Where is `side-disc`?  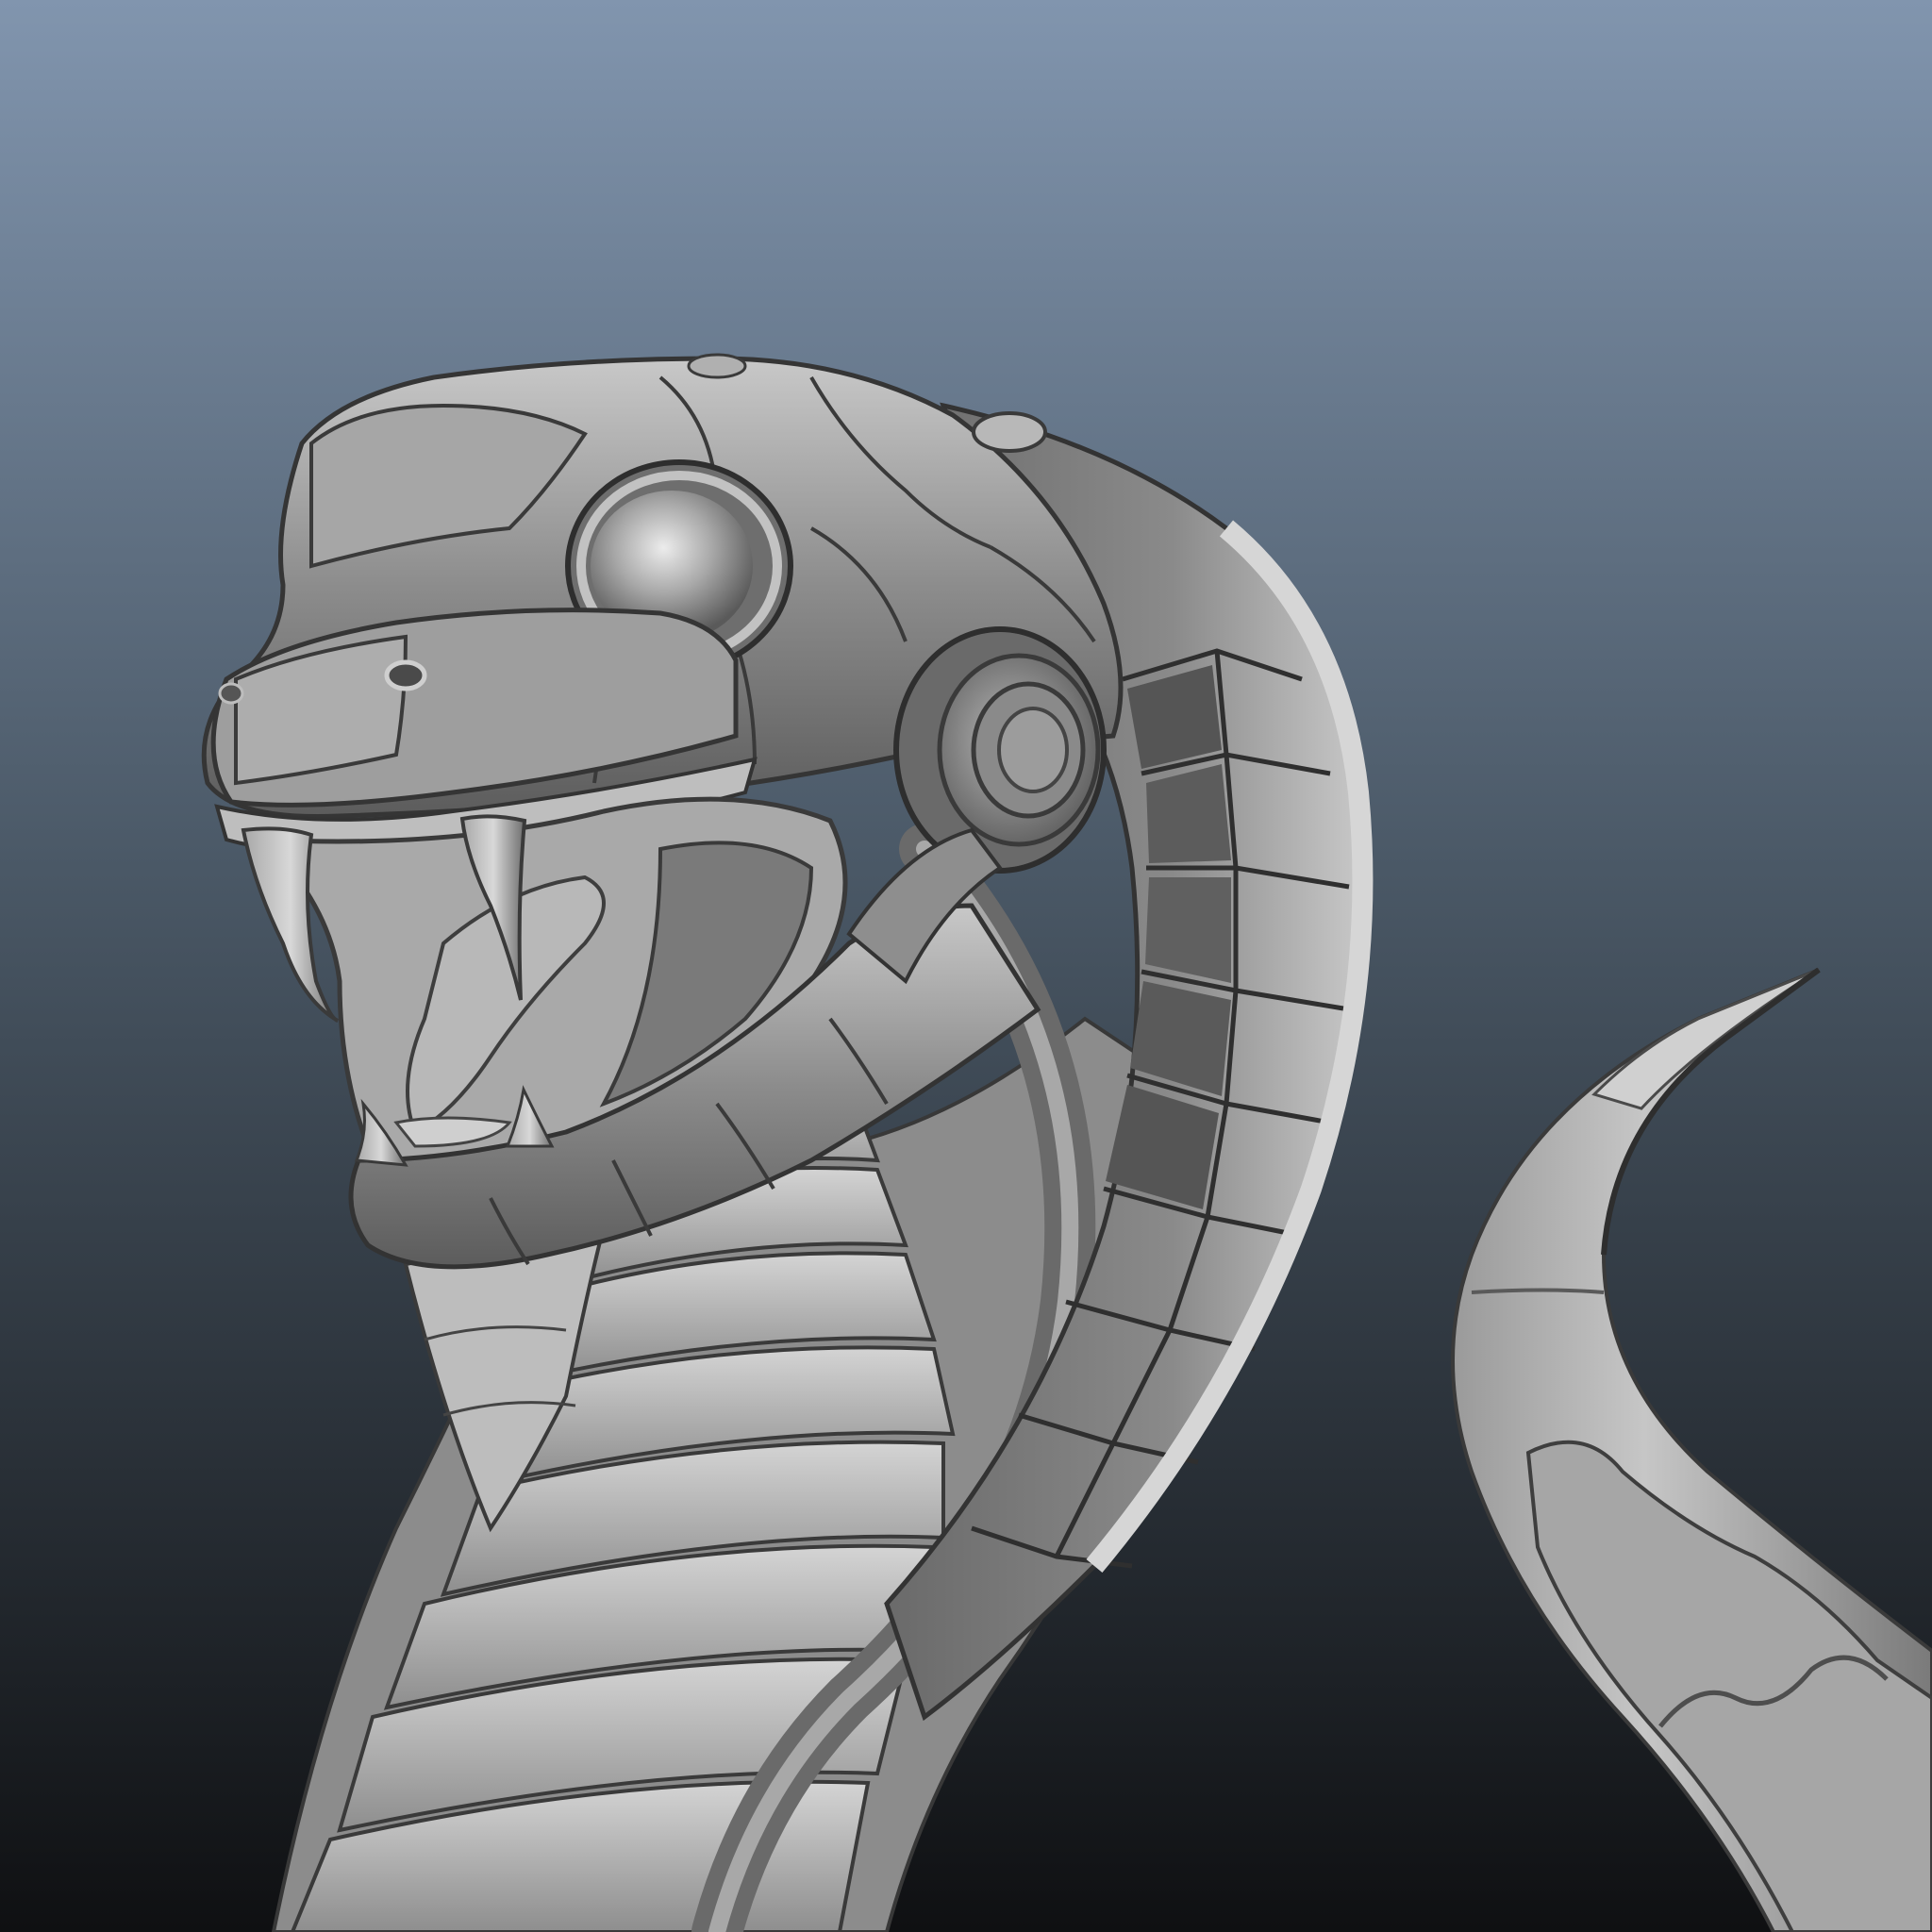
side-disc is located at coordinates (1000, 750).